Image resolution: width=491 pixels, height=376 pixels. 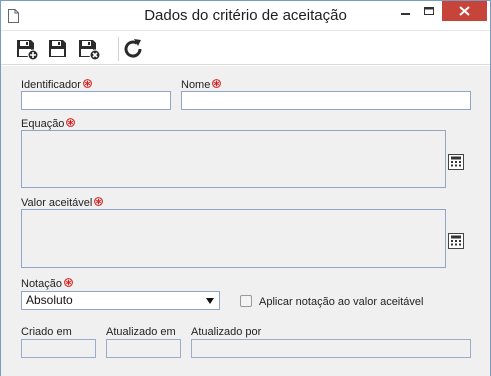 What do you see at coordinates (246, 301) in the screenshot?
I see `aplicar-notacao-checkbox` at bounding box center [246, 301].